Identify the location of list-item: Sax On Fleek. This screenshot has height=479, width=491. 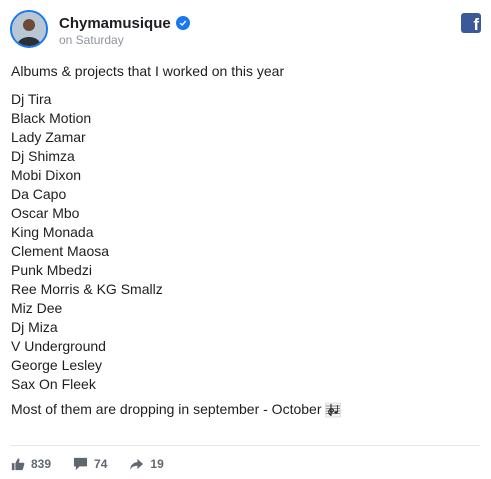
(53, 384).